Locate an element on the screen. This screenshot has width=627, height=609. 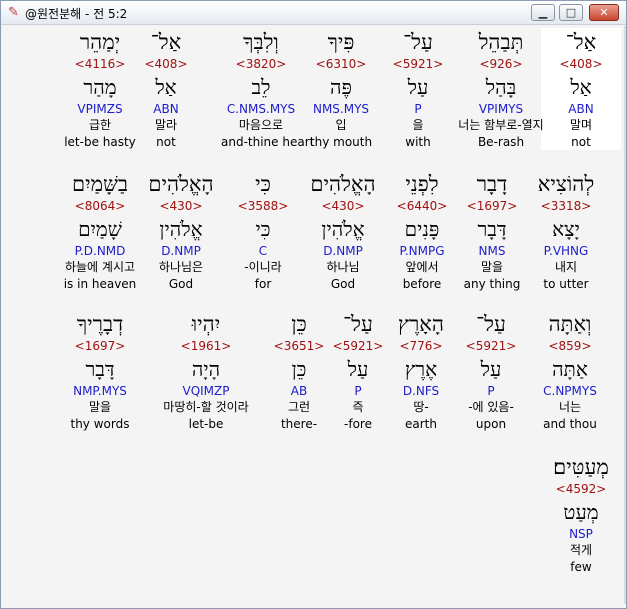
lemma: הָיָה is located at coordinates (206, 369).